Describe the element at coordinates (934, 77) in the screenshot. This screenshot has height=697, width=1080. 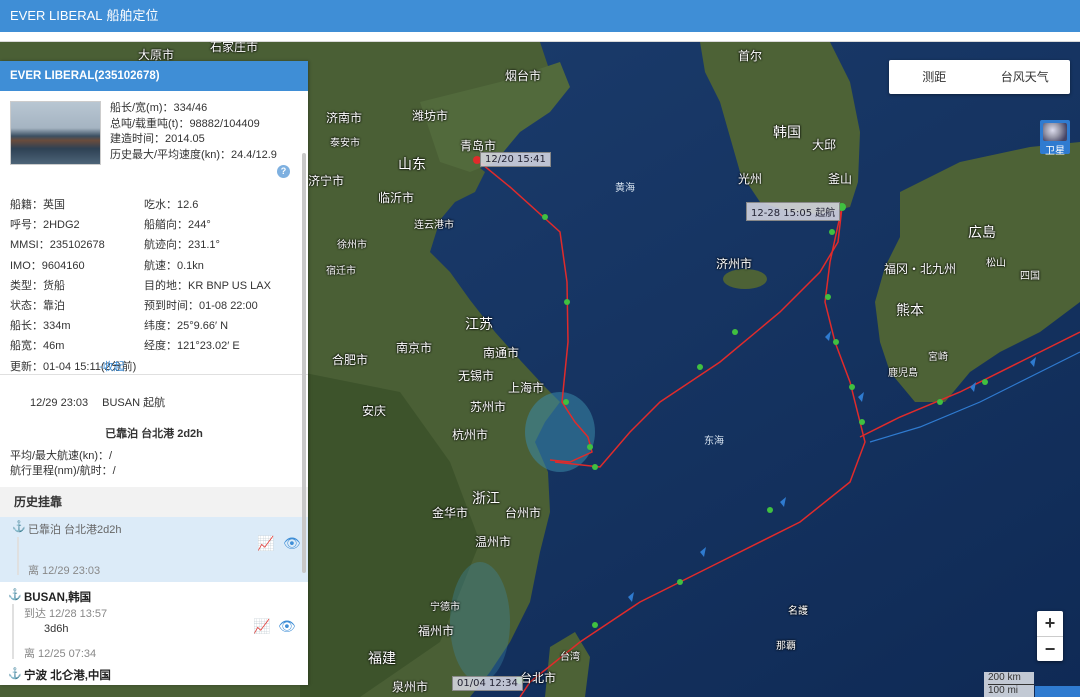
I see `measure-distance-button: 测距` at that location.